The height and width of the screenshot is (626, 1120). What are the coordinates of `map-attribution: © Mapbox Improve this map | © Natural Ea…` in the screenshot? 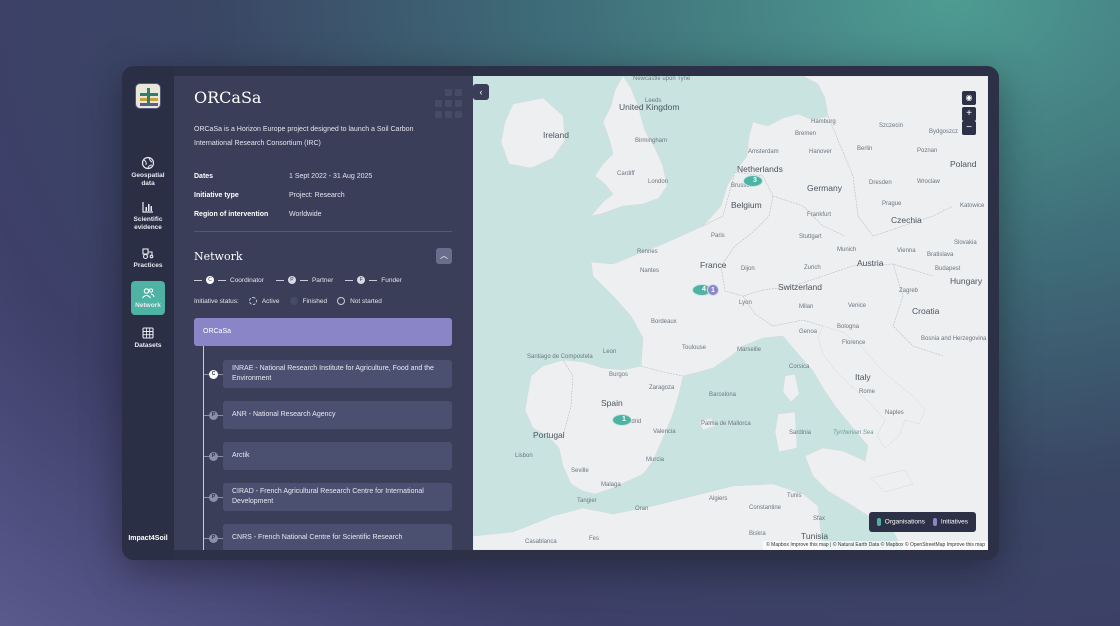 It's located at (875, 545).